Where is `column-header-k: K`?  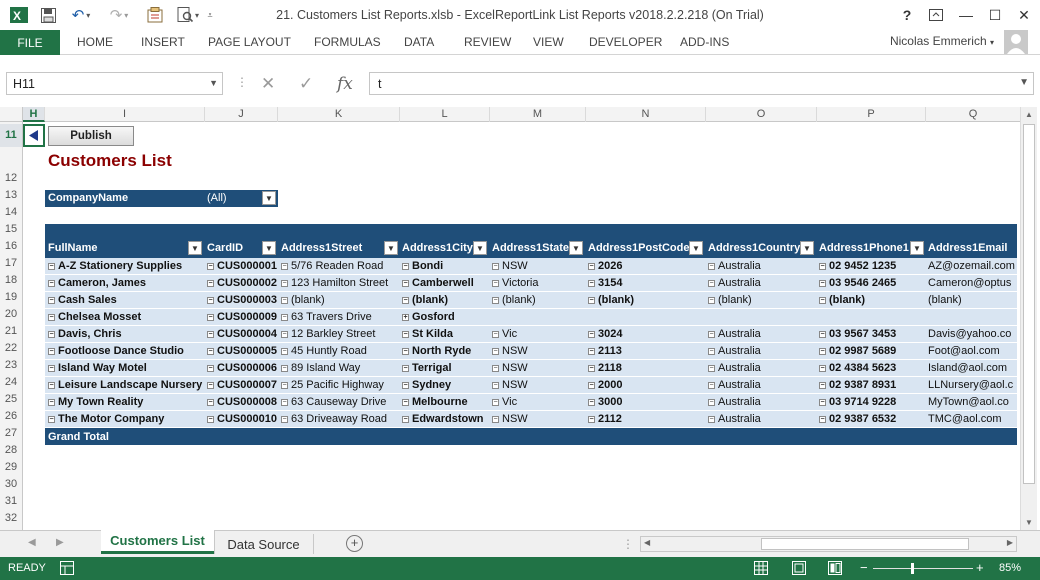 column-header-k: K is located at coordinates (339, 114).